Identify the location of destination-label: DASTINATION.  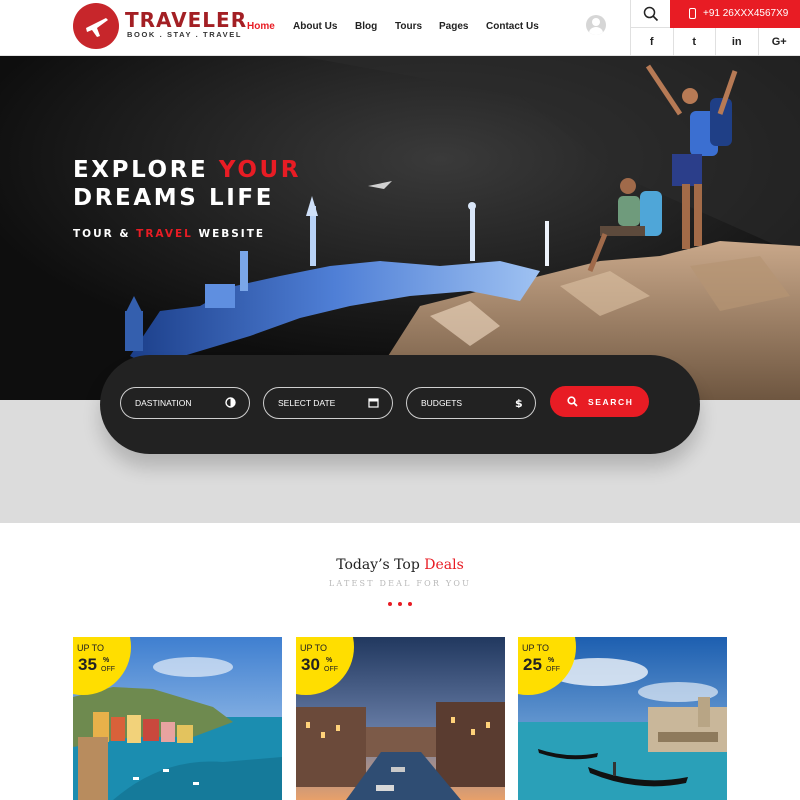
(163, 403).